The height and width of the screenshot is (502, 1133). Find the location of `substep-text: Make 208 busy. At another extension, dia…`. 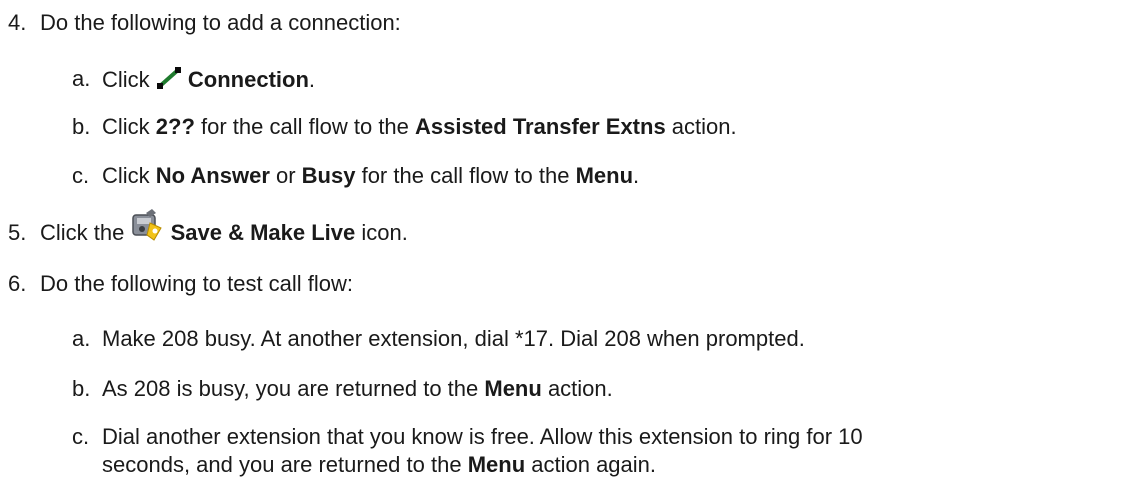

substep-text: Make 208 busy. At another extension, dia… is located at coordinates (453, 338).